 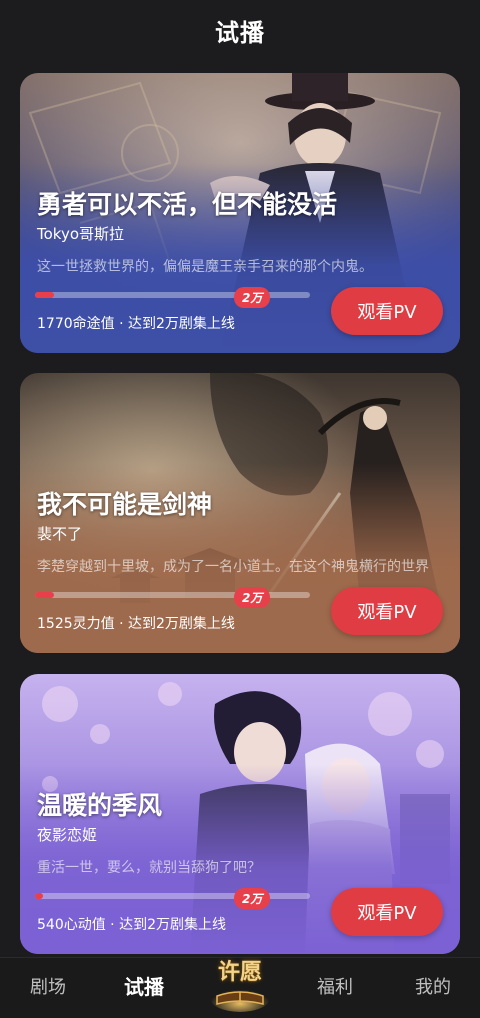 I want to click on top-bar: 试播, so click(x=240, y=30).